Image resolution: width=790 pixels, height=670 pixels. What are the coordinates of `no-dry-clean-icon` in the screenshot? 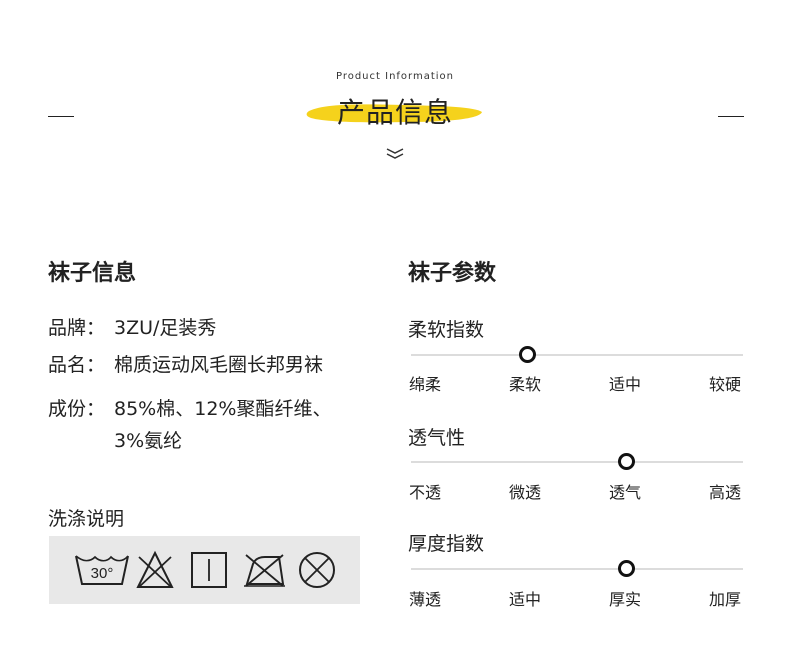 It's located at (317, 570).